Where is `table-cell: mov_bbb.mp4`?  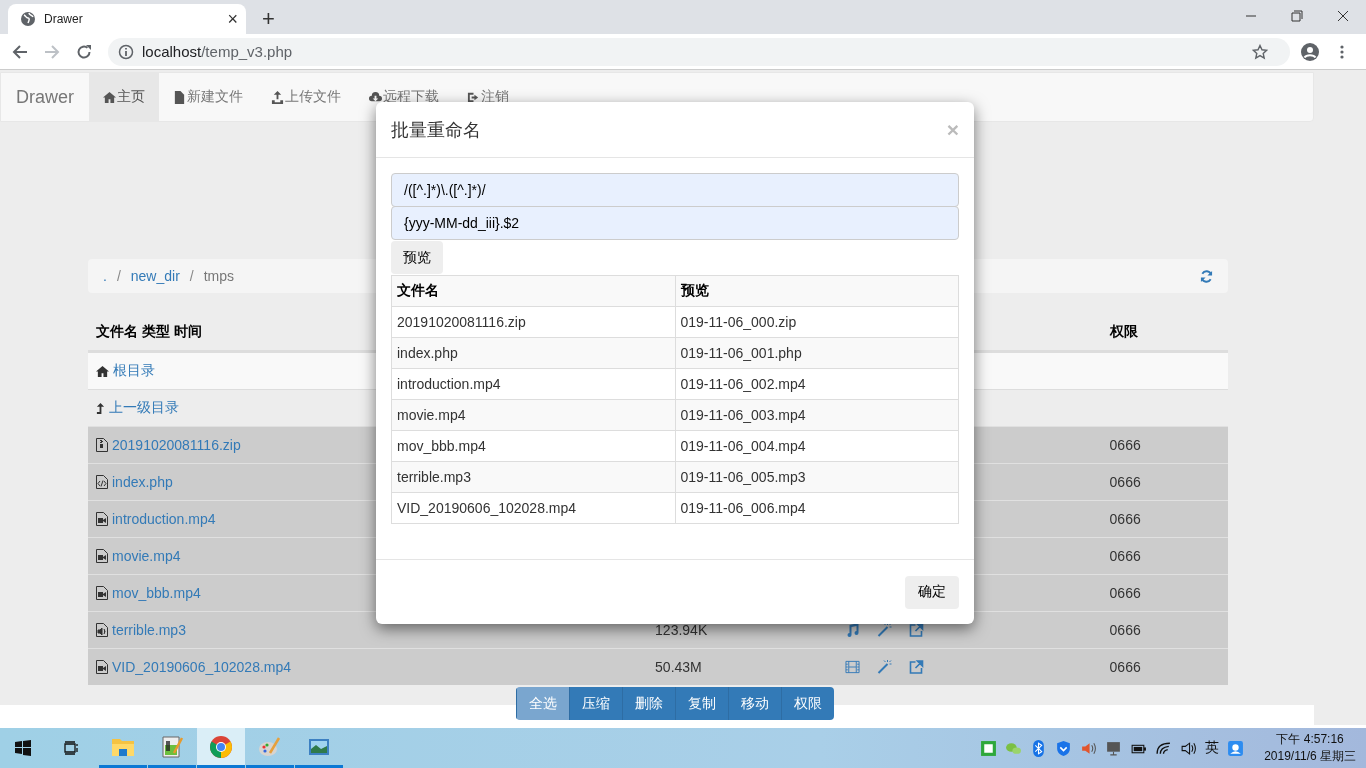
table-cell: mov_bbb.mp4 is located at coordinates (533, 446).